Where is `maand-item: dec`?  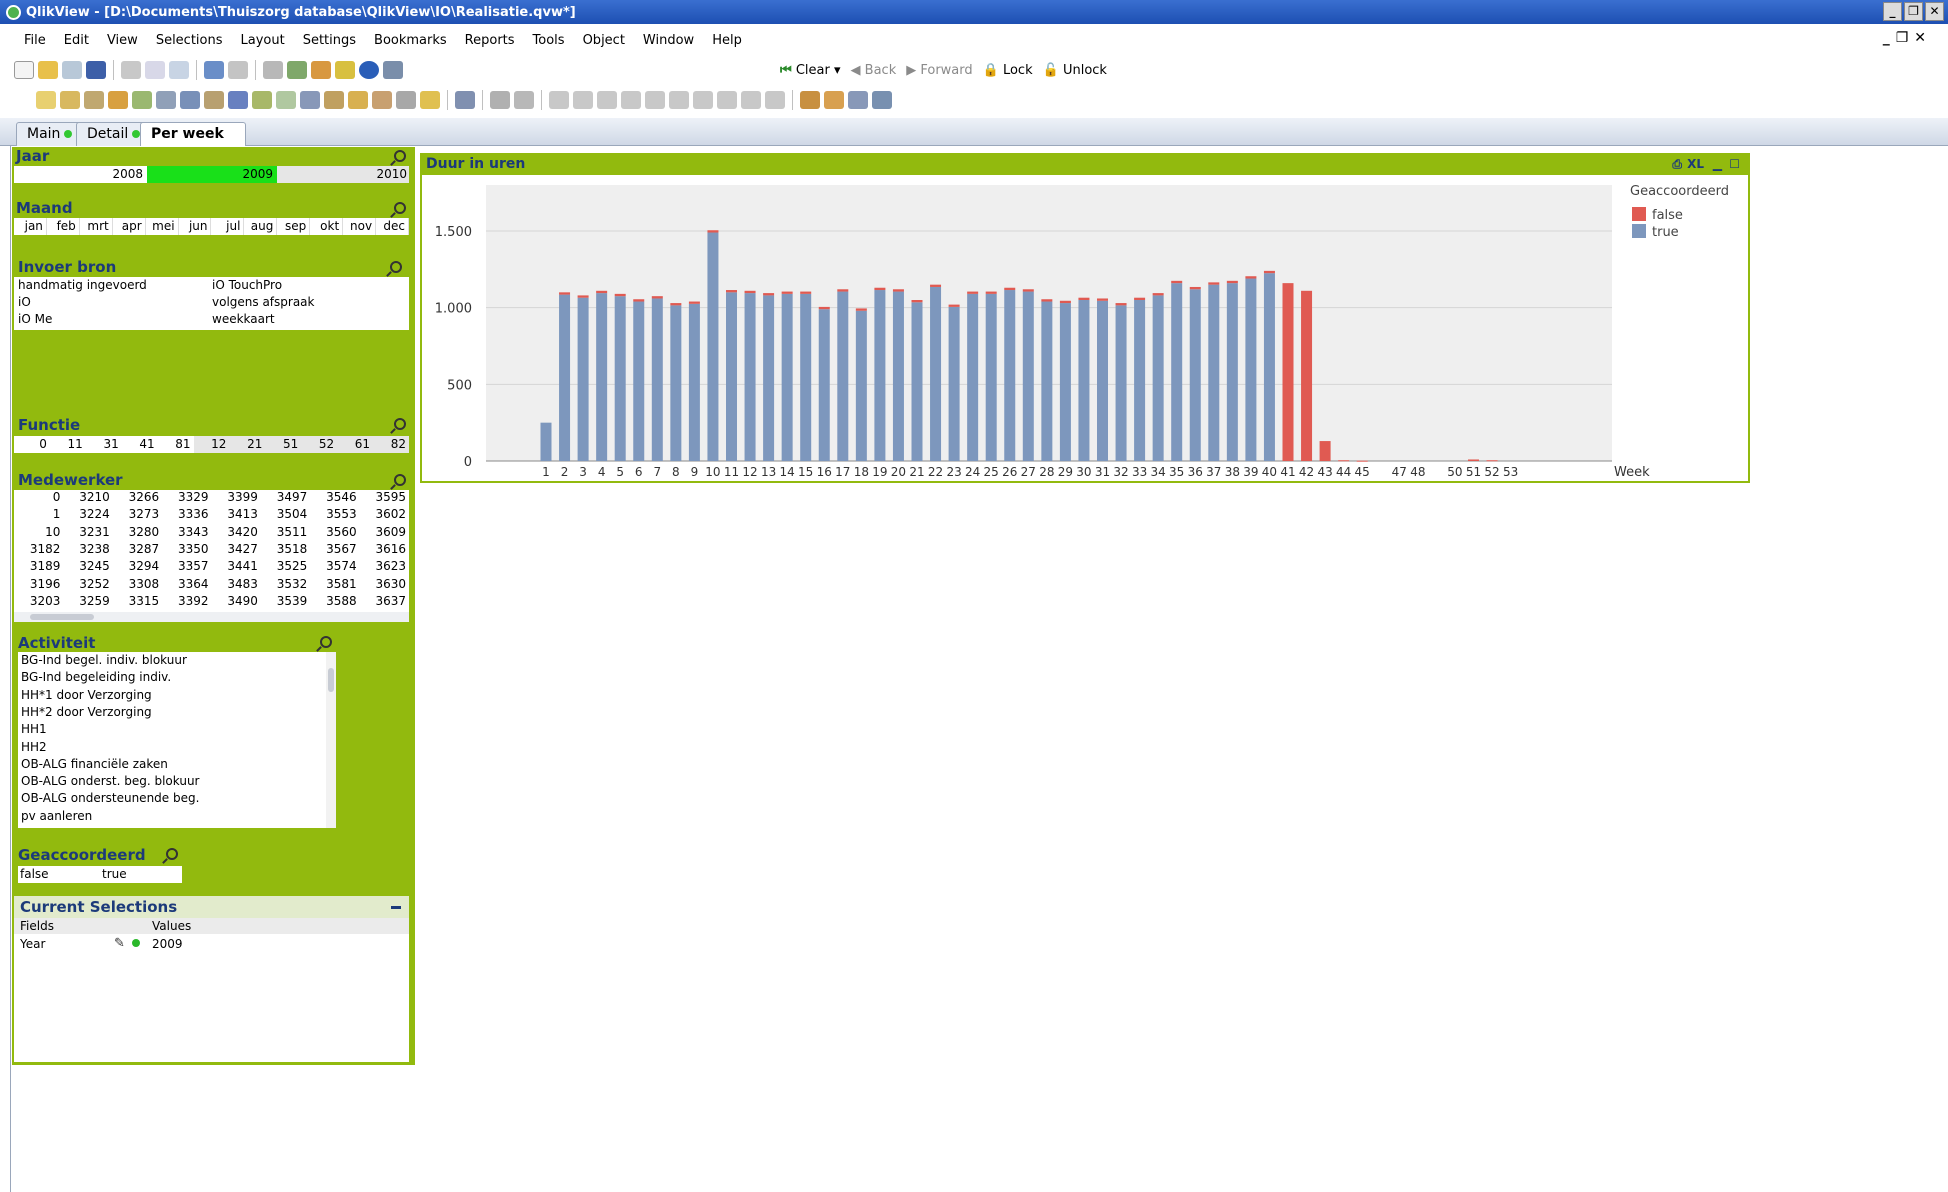
maand-item: dec is located at coordinates (392, 226).